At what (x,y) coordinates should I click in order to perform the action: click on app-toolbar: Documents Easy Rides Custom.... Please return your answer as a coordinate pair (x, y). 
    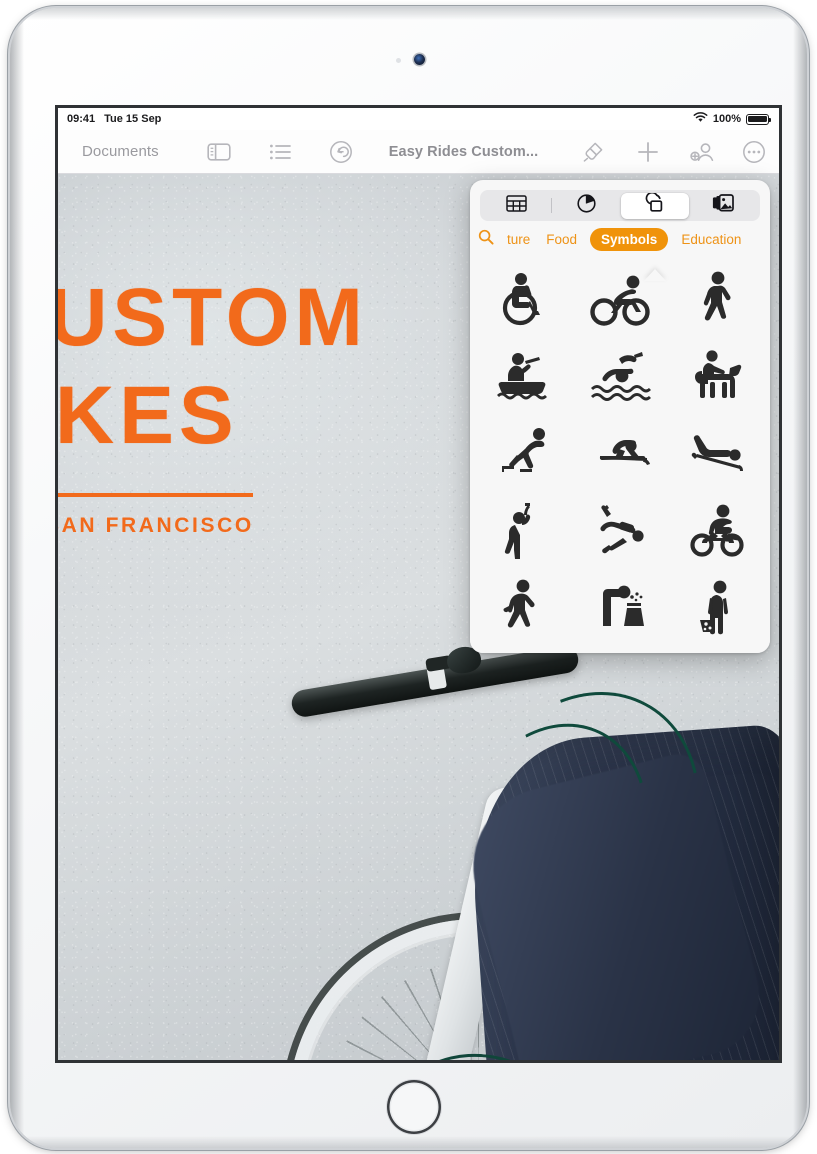
    Looking at the image, I should click on (418, 152).